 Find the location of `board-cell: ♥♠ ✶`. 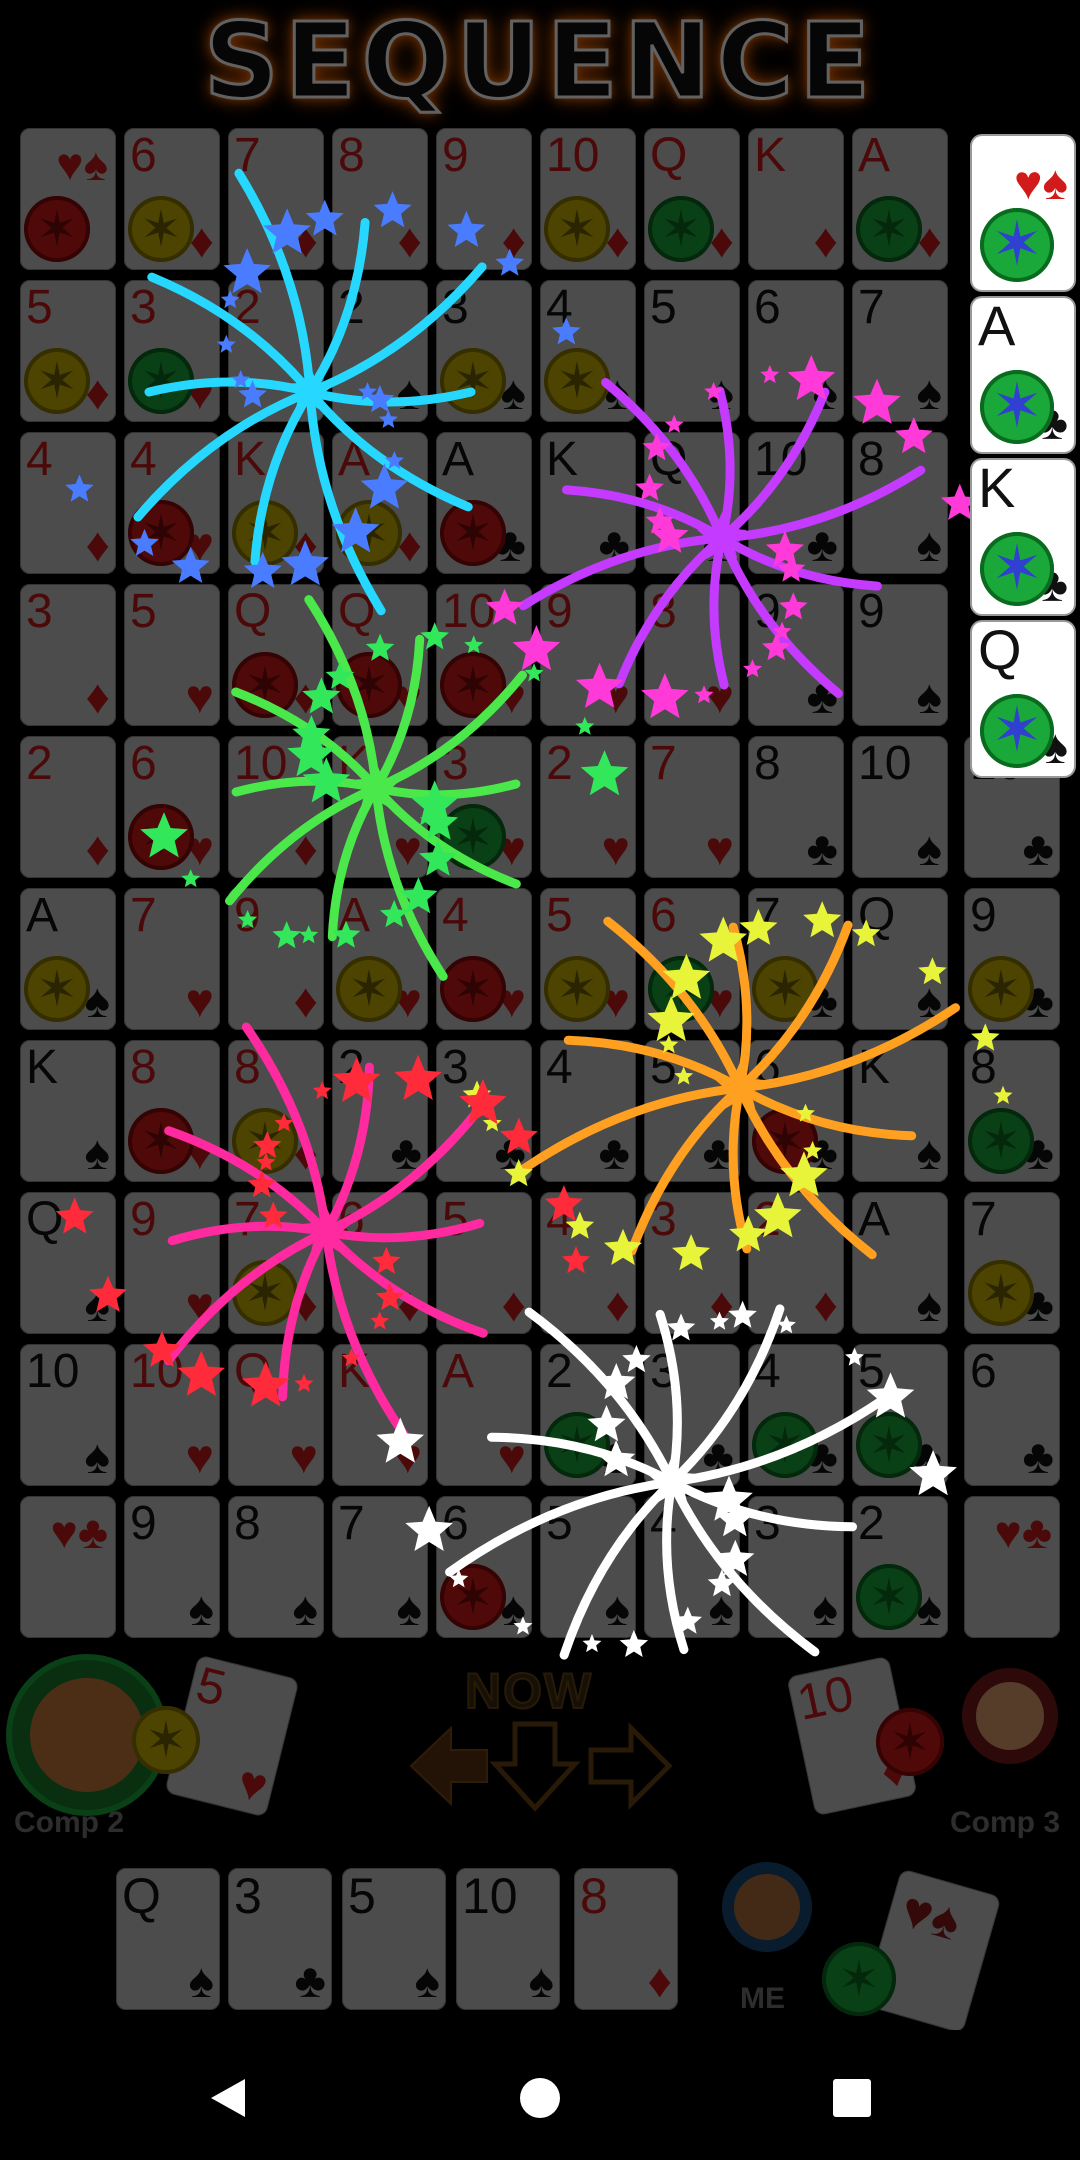

board-cell: ♥♠ ✶ is located at coordinates (68, 199).